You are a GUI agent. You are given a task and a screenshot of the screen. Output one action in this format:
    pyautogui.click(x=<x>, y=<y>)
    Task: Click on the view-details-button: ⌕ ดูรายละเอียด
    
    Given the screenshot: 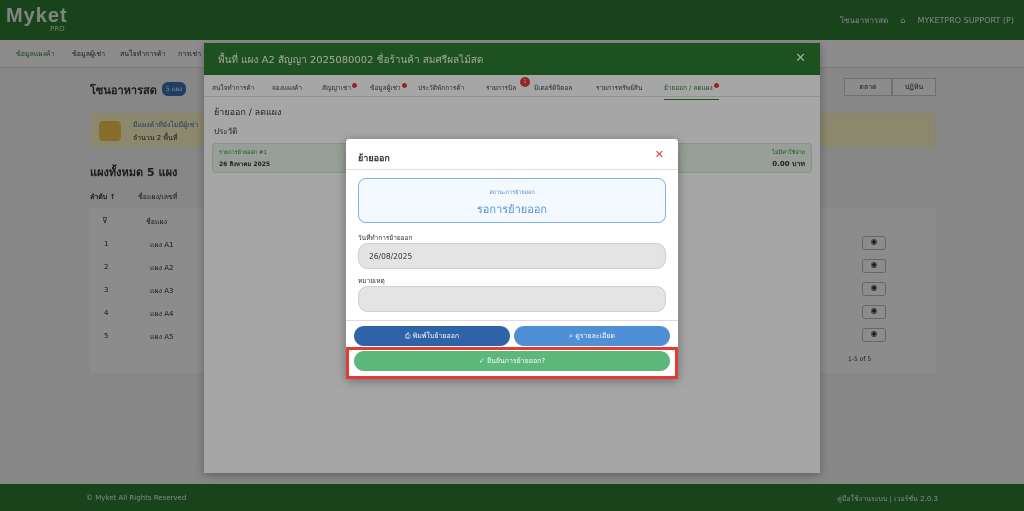 What is the action you would take?
    pyautogui.click(x=592, y=336)
    